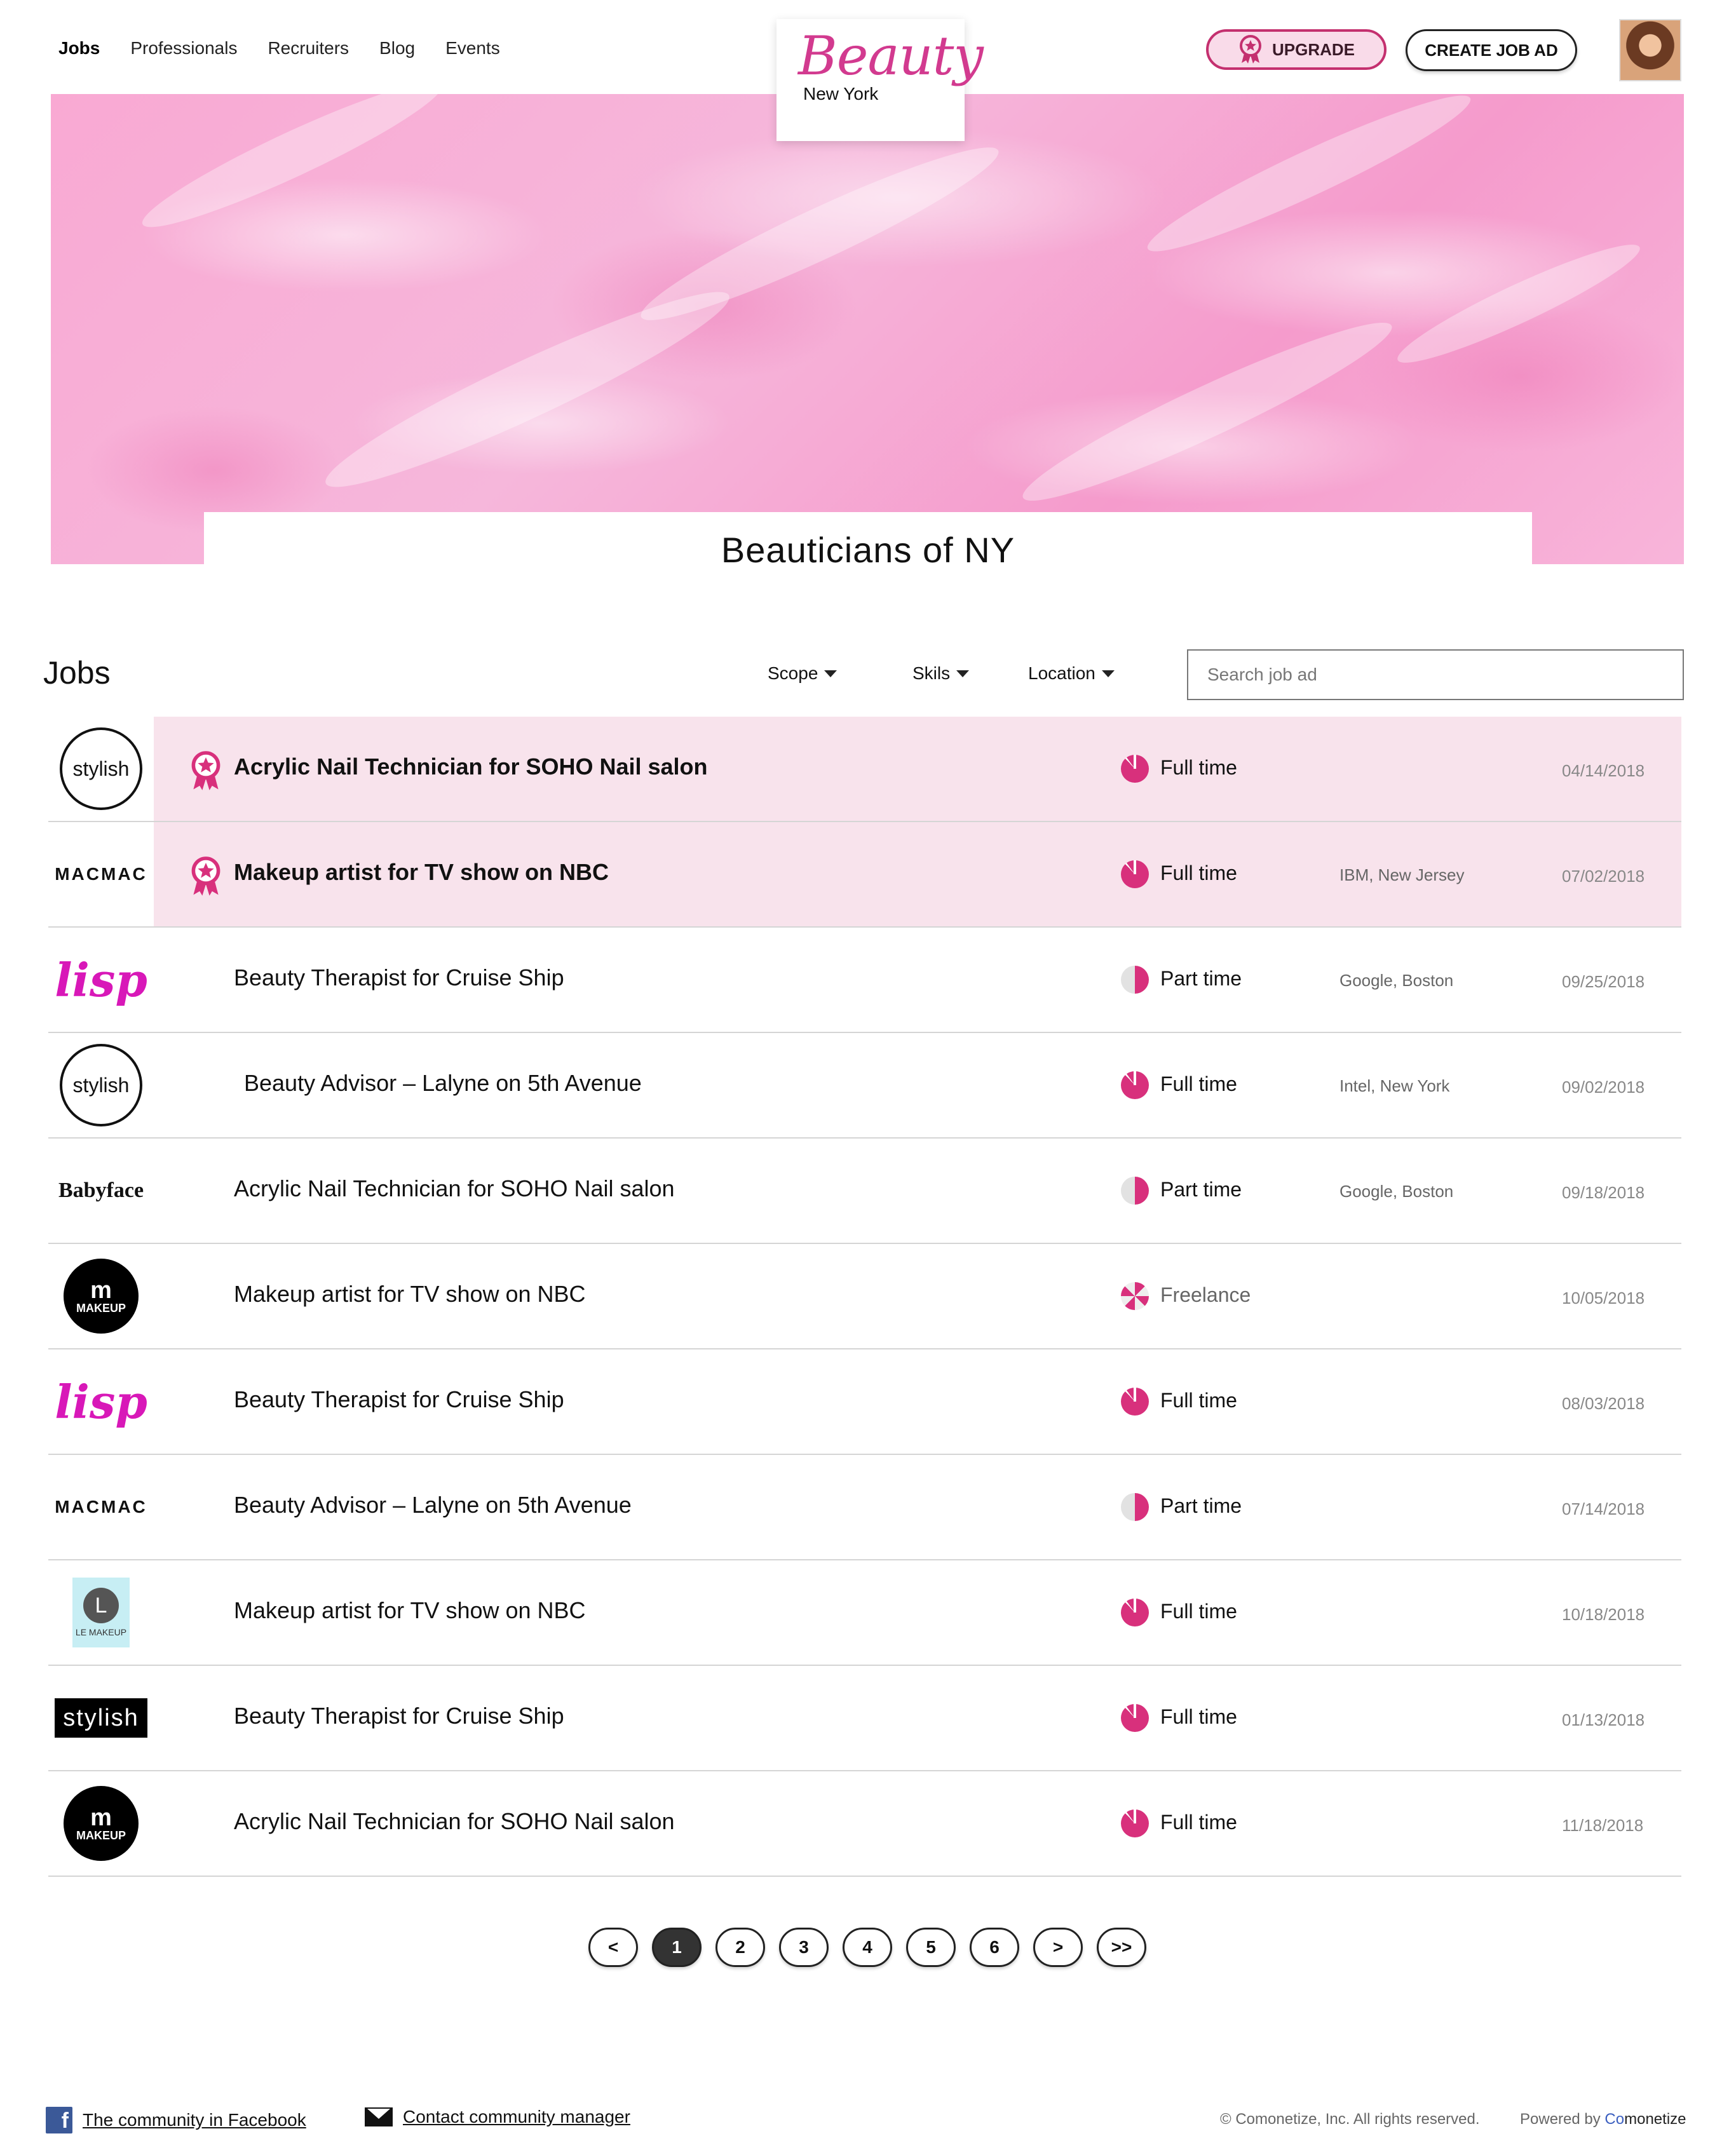 This screenshot has height=2150, width=1736. I want to click on nav-item-jobs: Jobs, so click(79, 48).